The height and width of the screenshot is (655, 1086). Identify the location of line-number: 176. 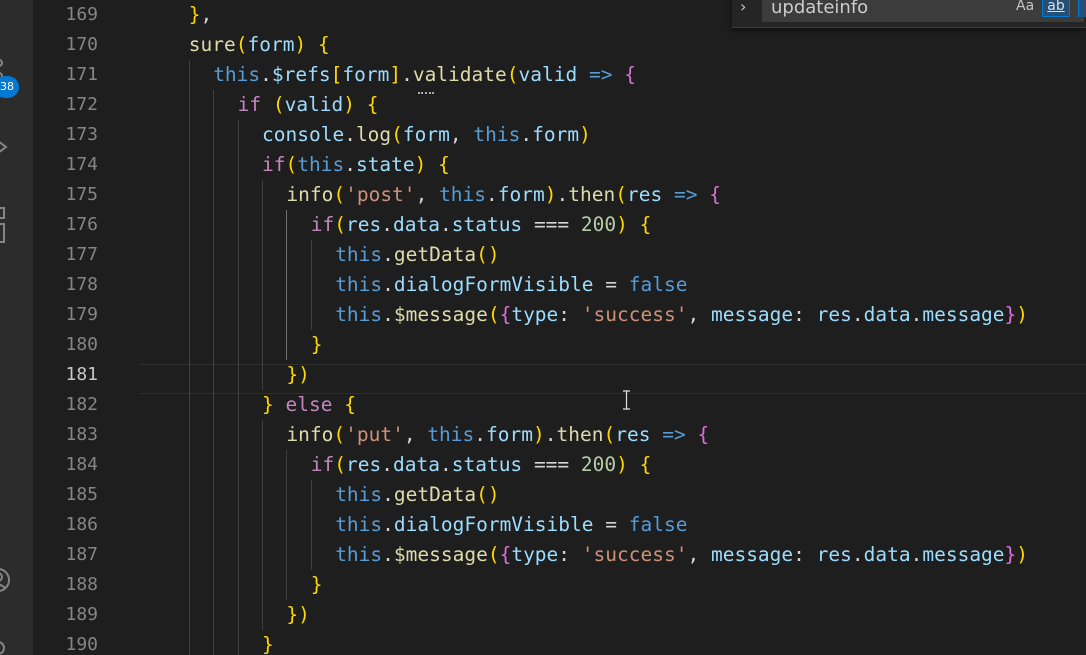
(81, 224).